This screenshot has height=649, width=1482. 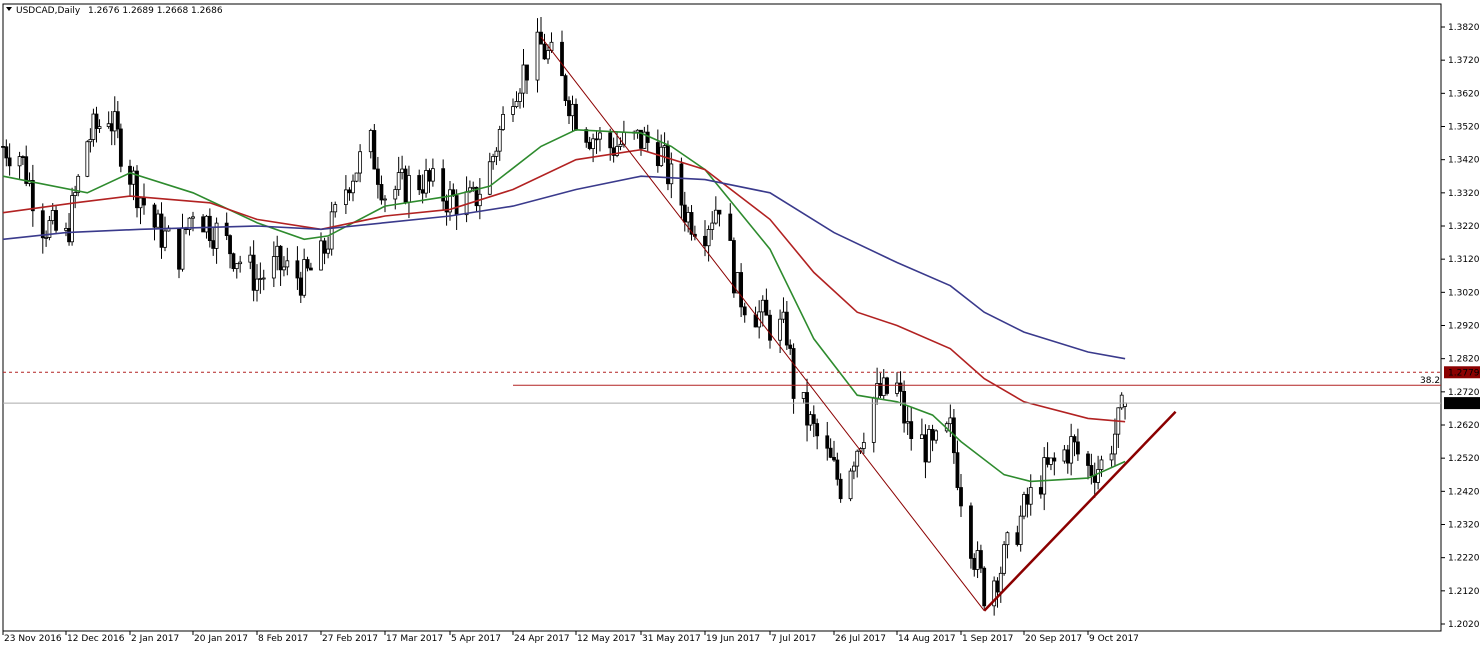 What do you see at coordinates (1464, 94) in the screenshot?
I see `y-tick-label: 1.3620` at bounding box center [1464, 94].